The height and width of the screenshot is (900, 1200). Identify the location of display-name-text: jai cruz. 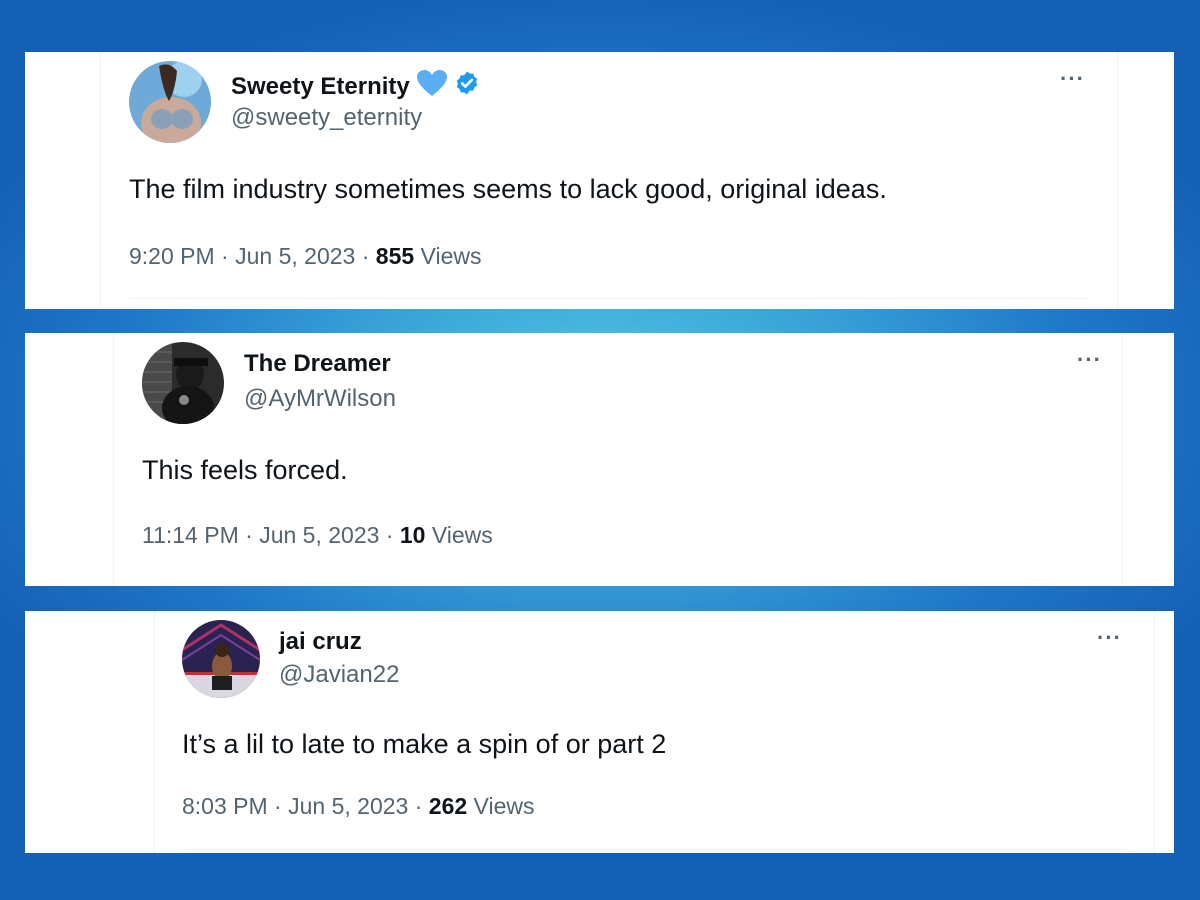
(320, 641).